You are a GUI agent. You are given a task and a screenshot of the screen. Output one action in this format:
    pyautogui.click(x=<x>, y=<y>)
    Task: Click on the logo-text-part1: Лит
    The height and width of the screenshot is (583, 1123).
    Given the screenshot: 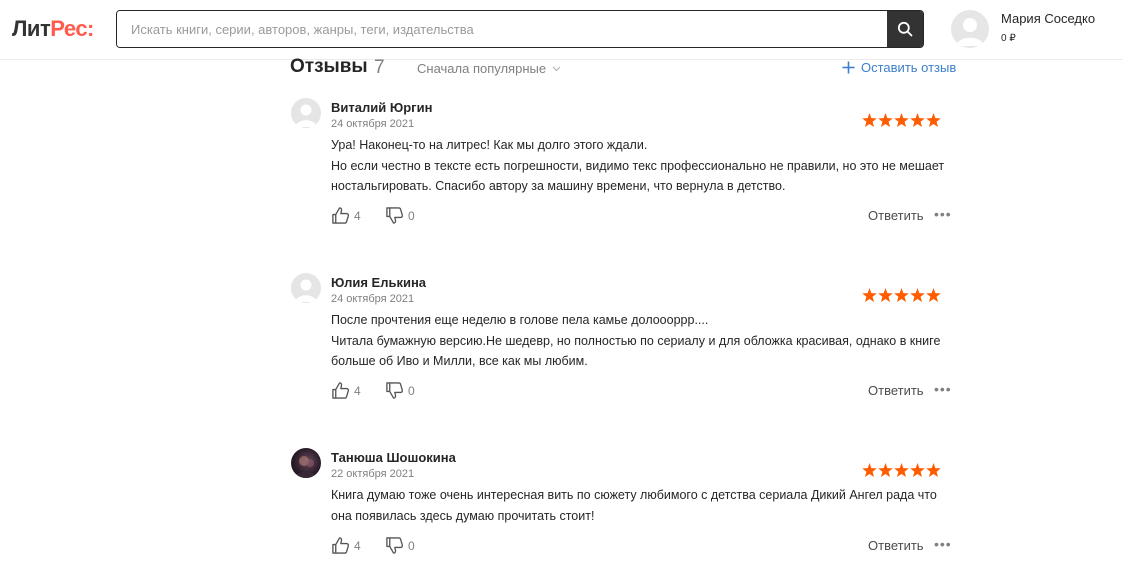 What is the action you would take?
    pyautogui.click(x=31, y=28)
    